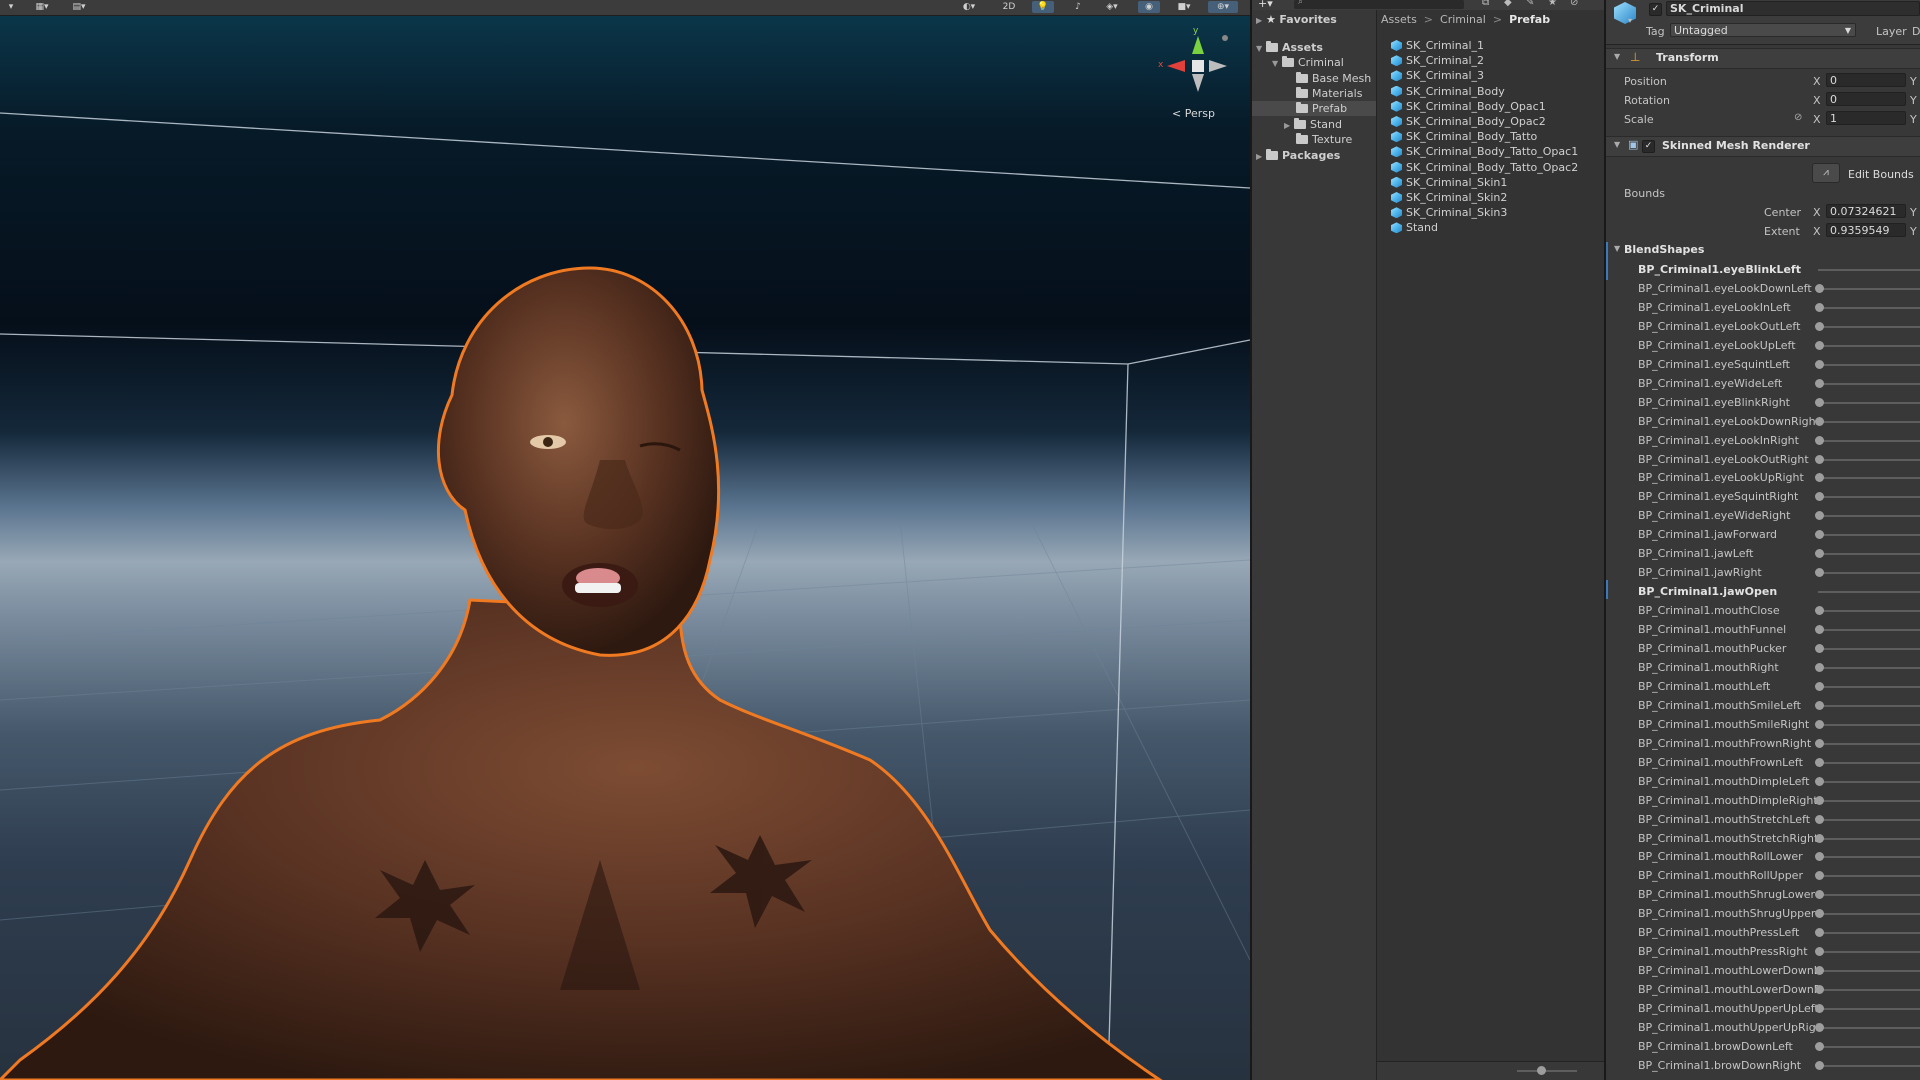  I want to click on position-x-field: 0, so click(1866, 80).